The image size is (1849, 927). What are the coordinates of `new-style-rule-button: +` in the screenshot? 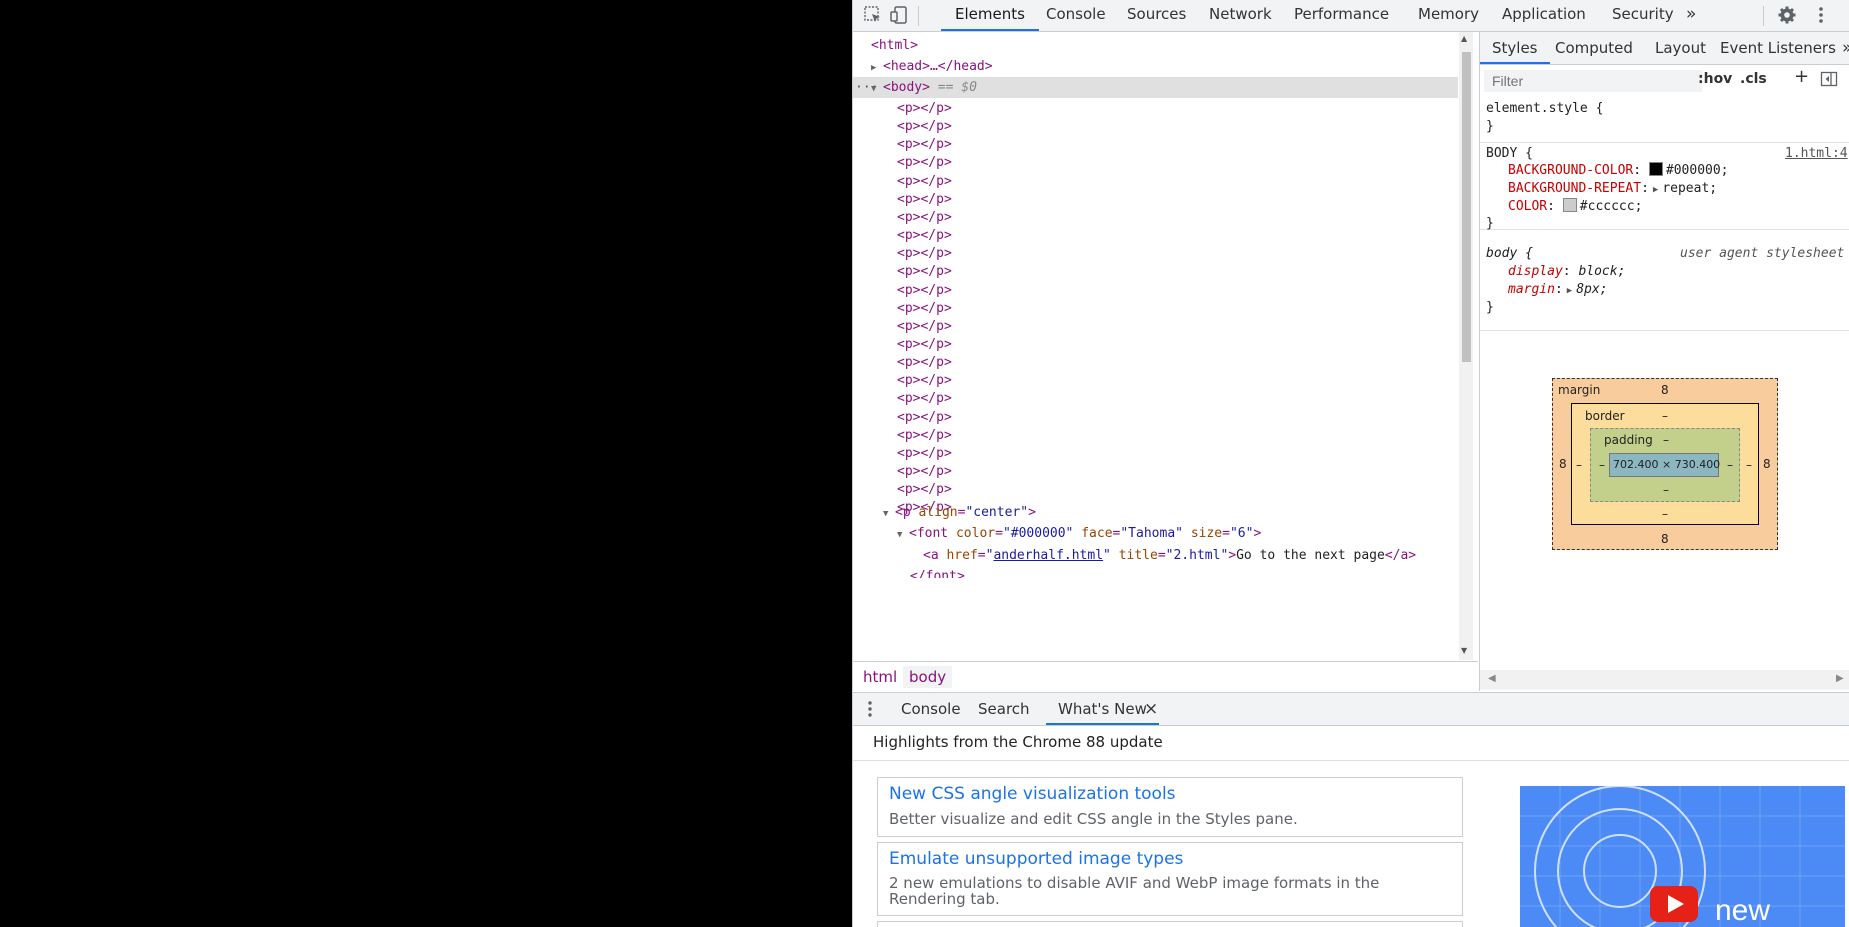 It's located at (1801, 76).